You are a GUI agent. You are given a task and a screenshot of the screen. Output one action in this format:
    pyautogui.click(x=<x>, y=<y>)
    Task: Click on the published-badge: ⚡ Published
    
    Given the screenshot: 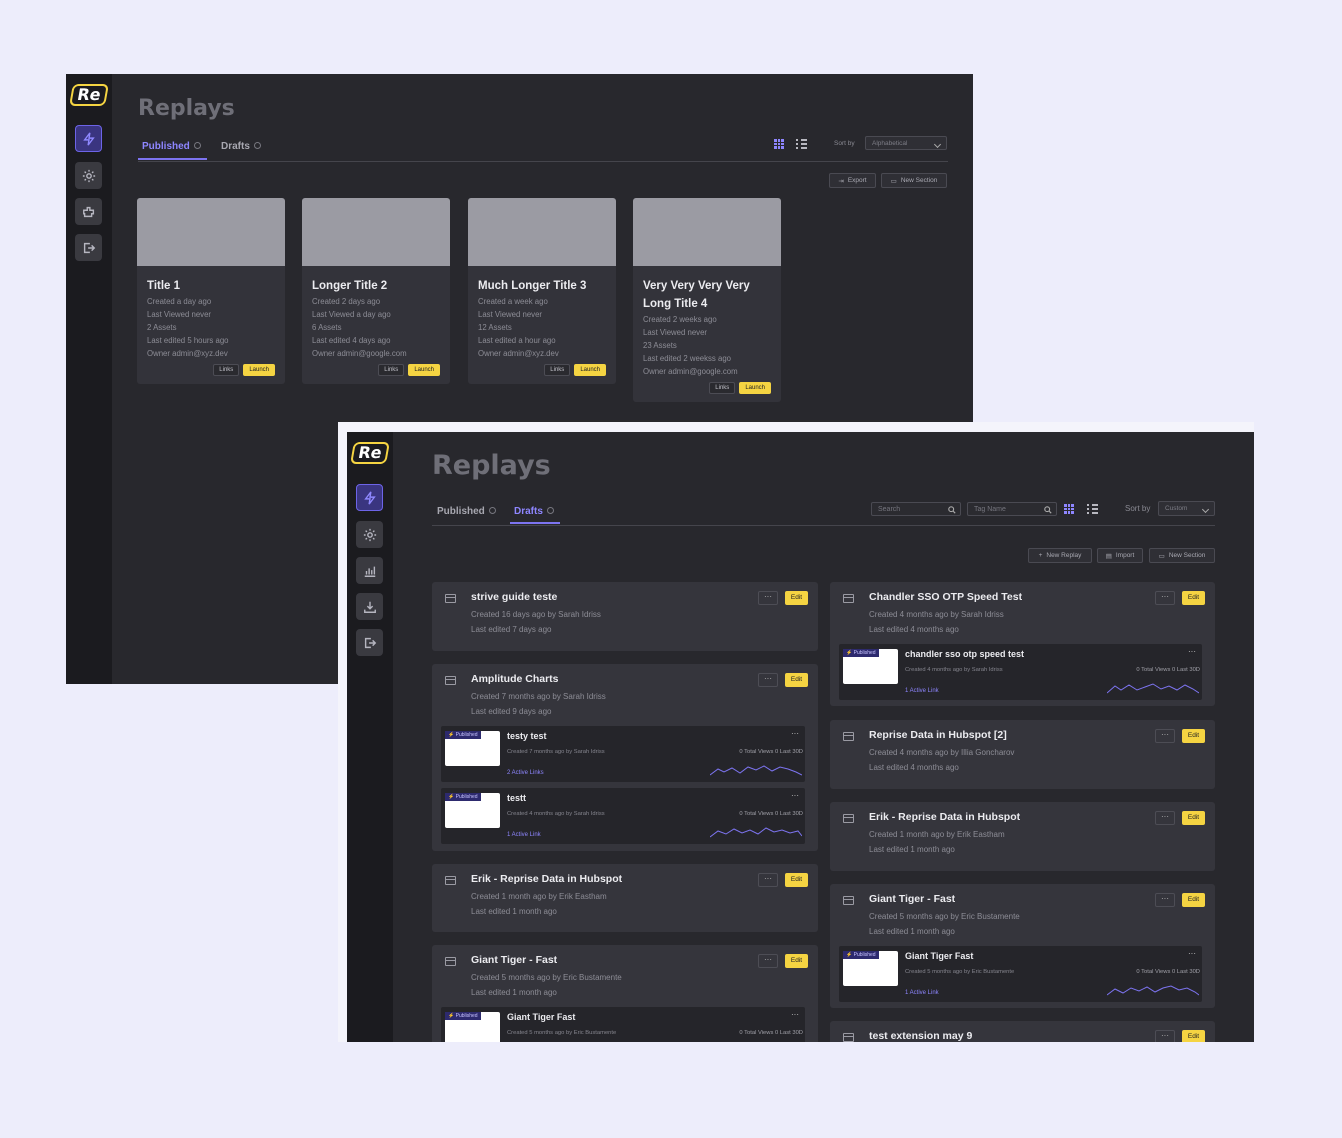 What is the action you would take?
    pyautogui.click(x=463, y=797)
    